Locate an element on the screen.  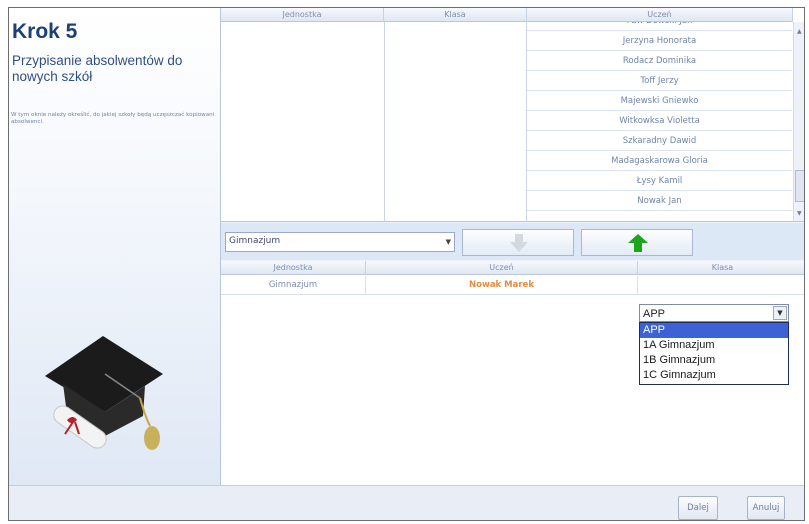
move-toolbar: Gimnazjum ▼ is located at coordinates (512, 241).